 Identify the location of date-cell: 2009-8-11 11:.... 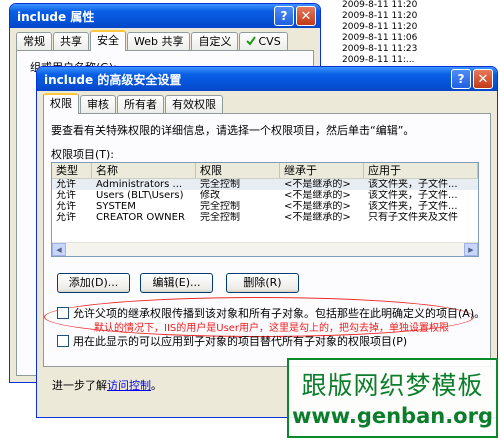
(378, 60).